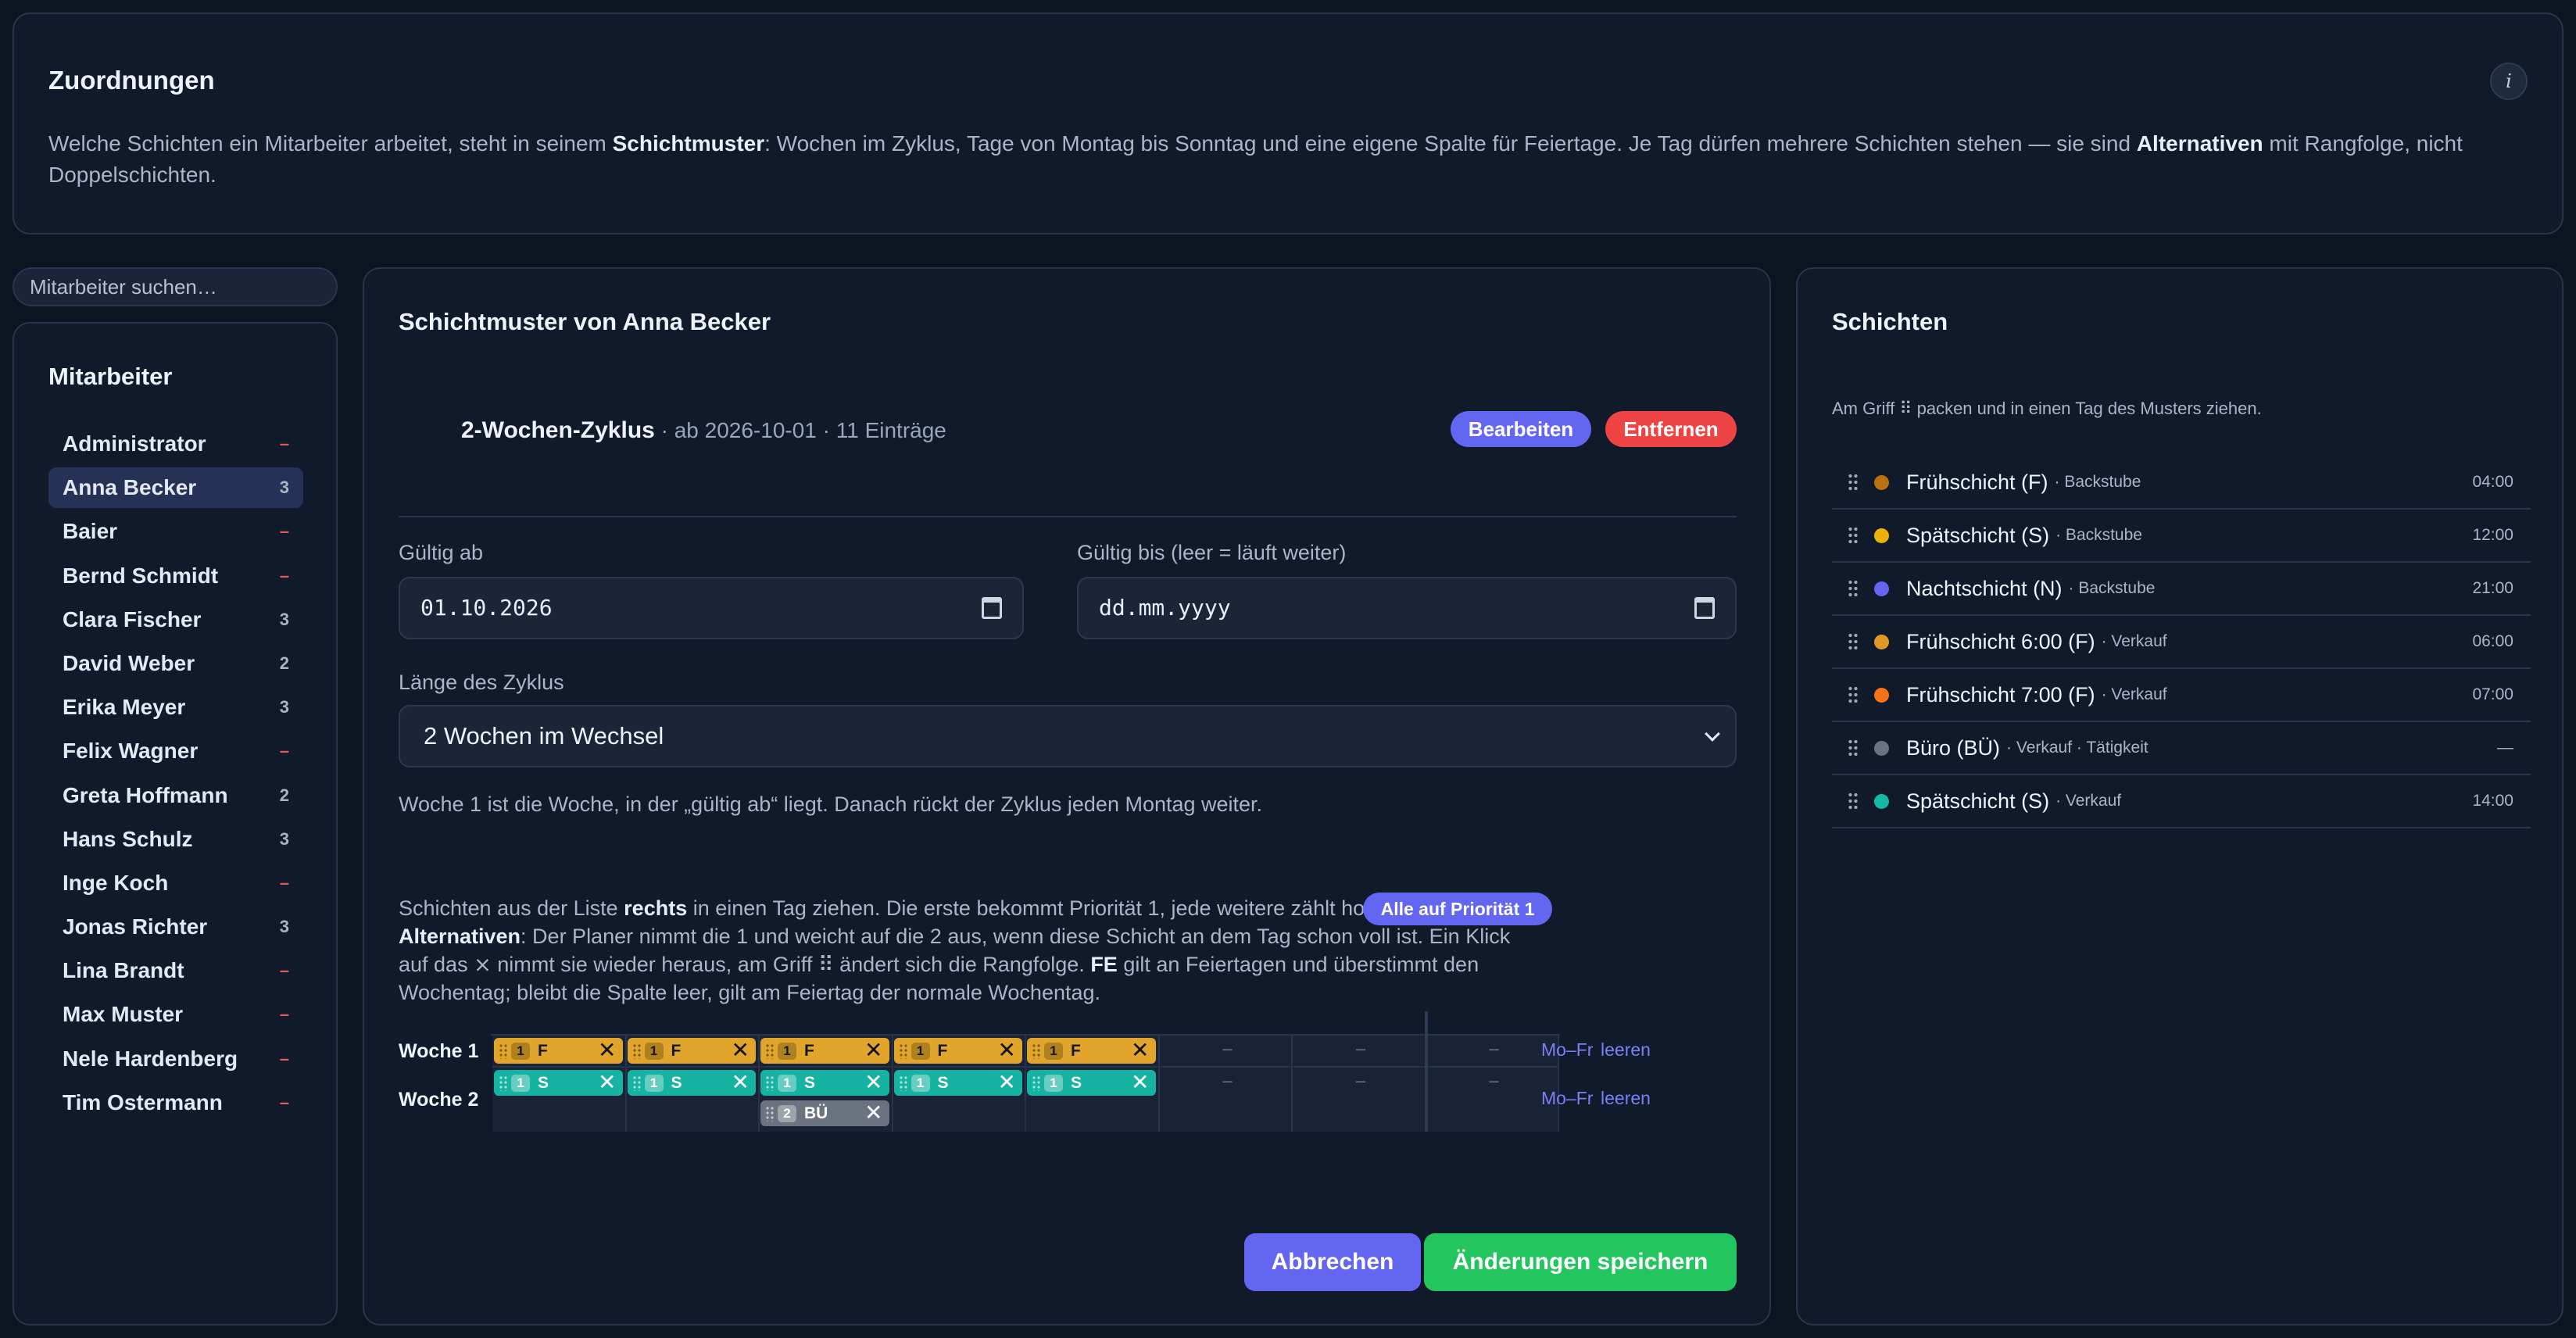  What do you see at coordinates (175, 883) in the screenshot?
I see `employee-item: Inge Koch –` at bounding box center [175, 883].